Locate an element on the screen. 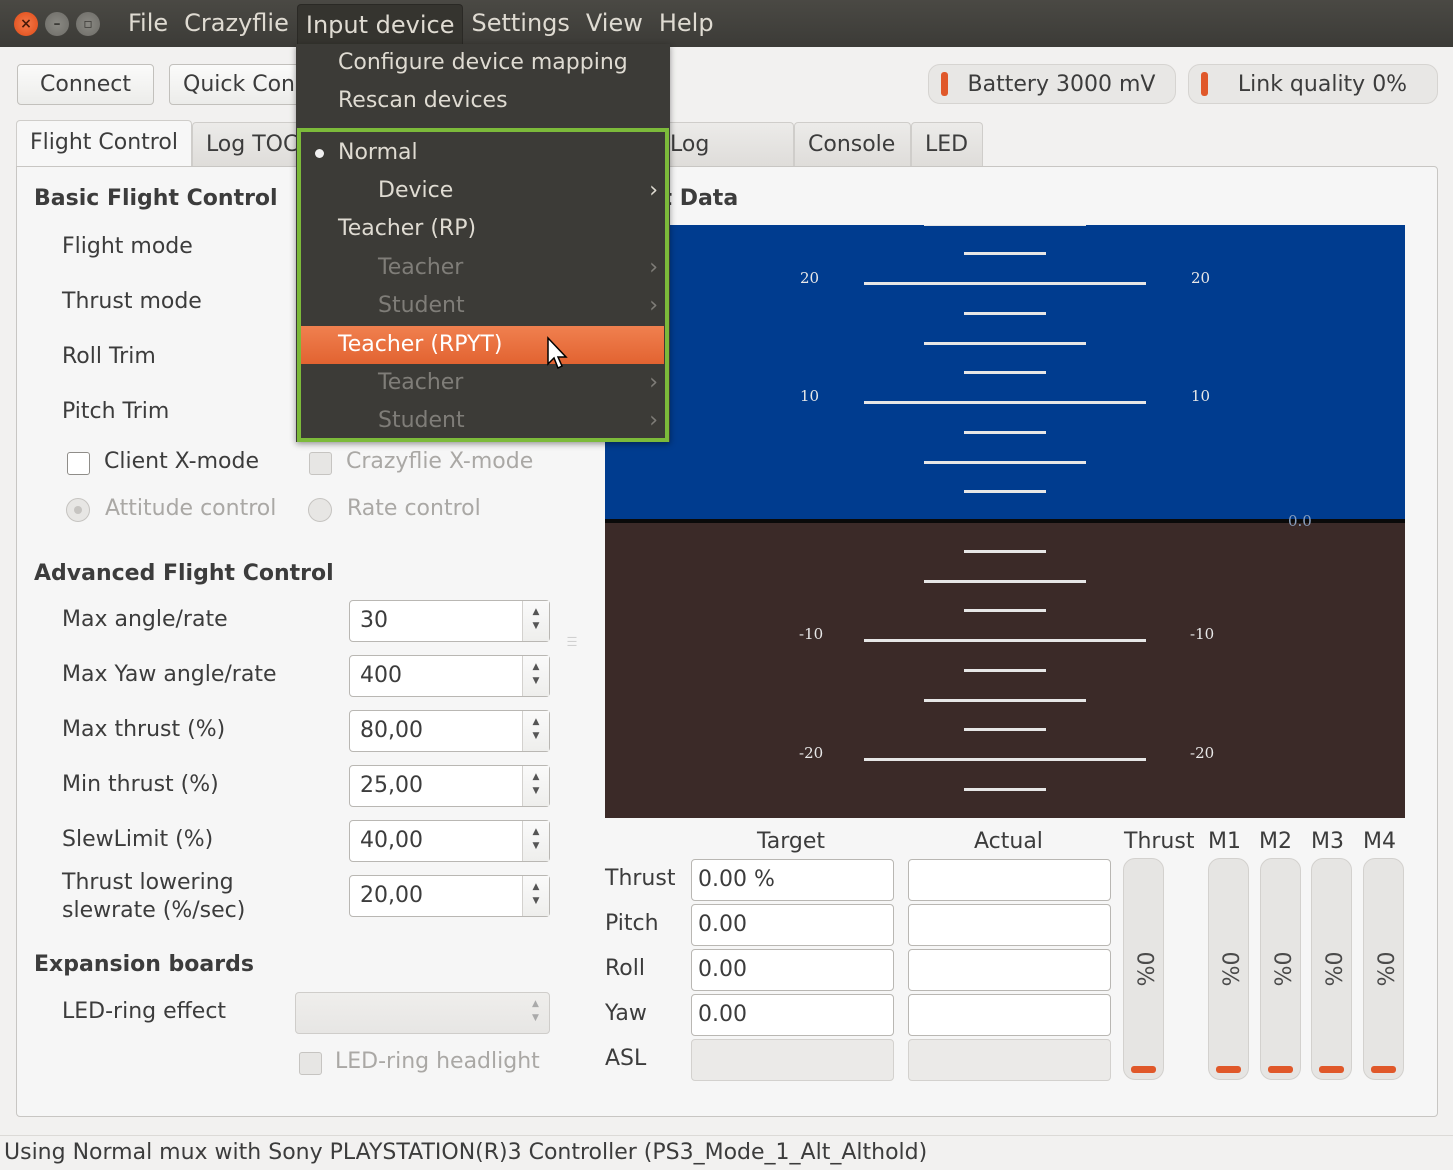 This screenshot has height=1170, width=1453. thrust-progress-bar: 0% is located at coordinates (1143, 969).